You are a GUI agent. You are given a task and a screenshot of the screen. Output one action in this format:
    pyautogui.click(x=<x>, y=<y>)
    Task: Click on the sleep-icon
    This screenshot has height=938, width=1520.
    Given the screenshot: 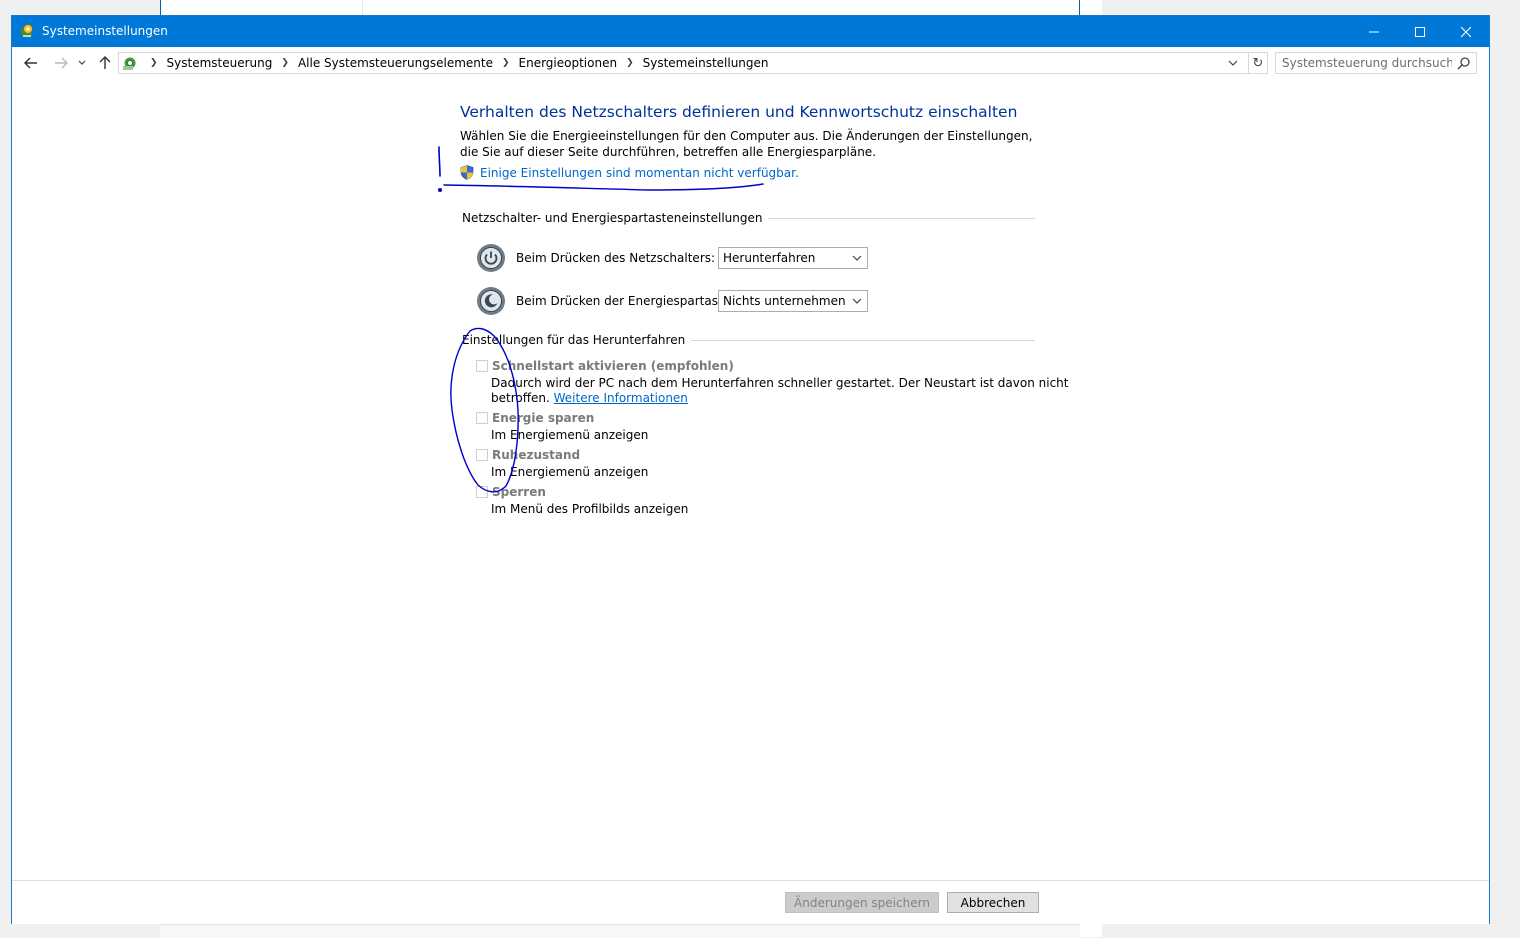 What is the action you would take?
    pyautogui.click(x=491, y=301)
    